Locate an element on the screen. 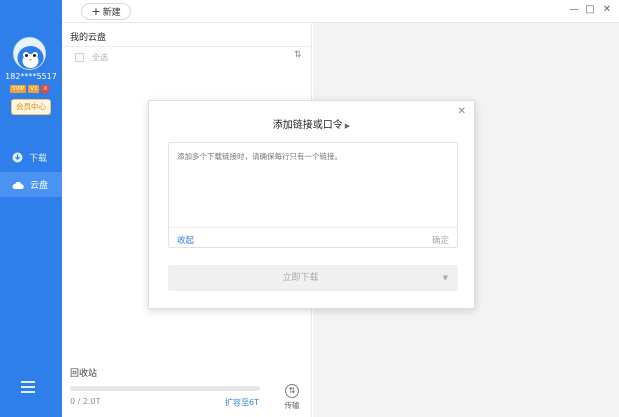 This screenshot has width=619, height=417. new-button-label: 新建 is located at coordinates (111, 13).